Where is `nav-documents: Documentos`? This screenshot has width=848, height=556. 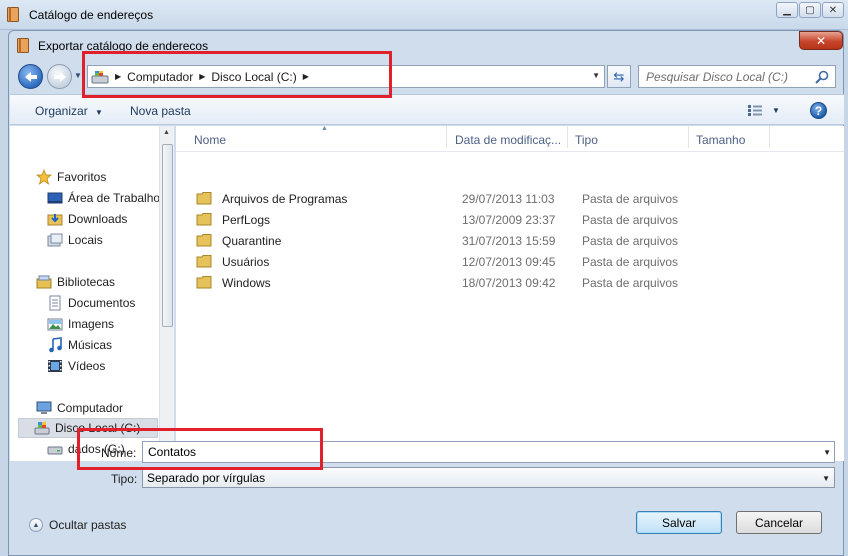 nav-documents: Documentos is located at coordinates (91, 303).